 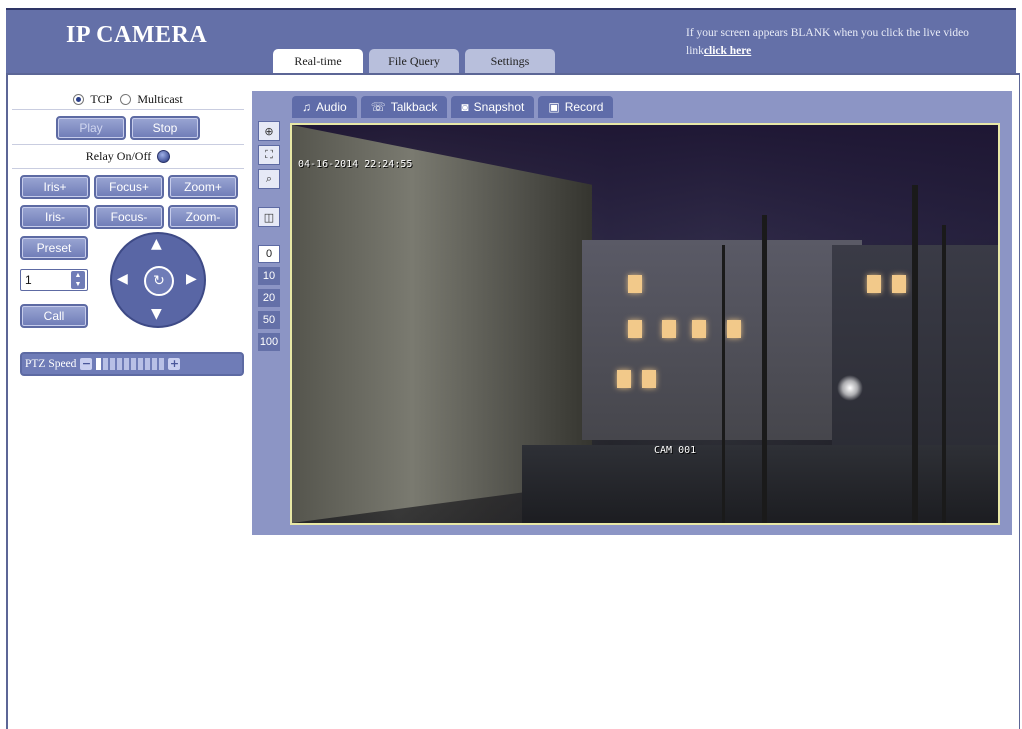 I want to click on multicast-radio, so click(x=126, y=99).